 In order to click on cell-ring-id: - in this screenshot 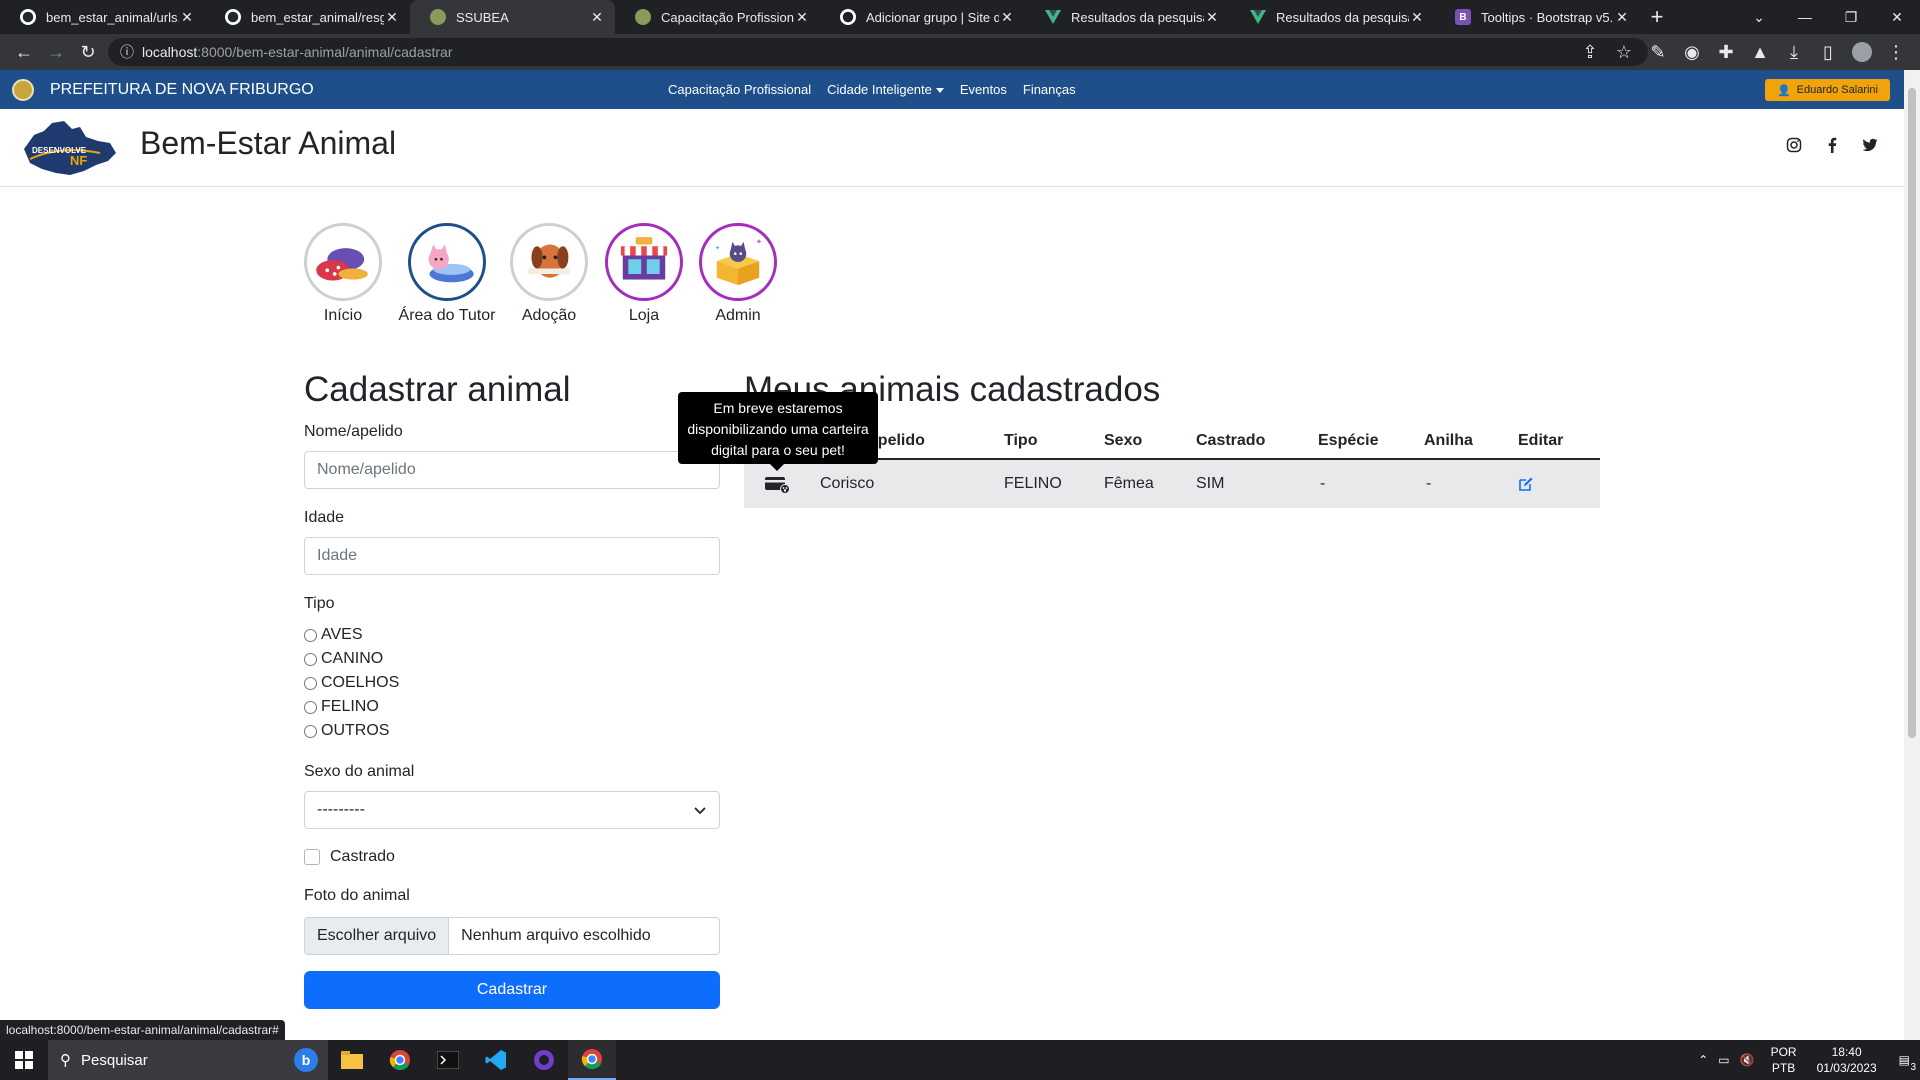, I will do `click(1429, 483)`.